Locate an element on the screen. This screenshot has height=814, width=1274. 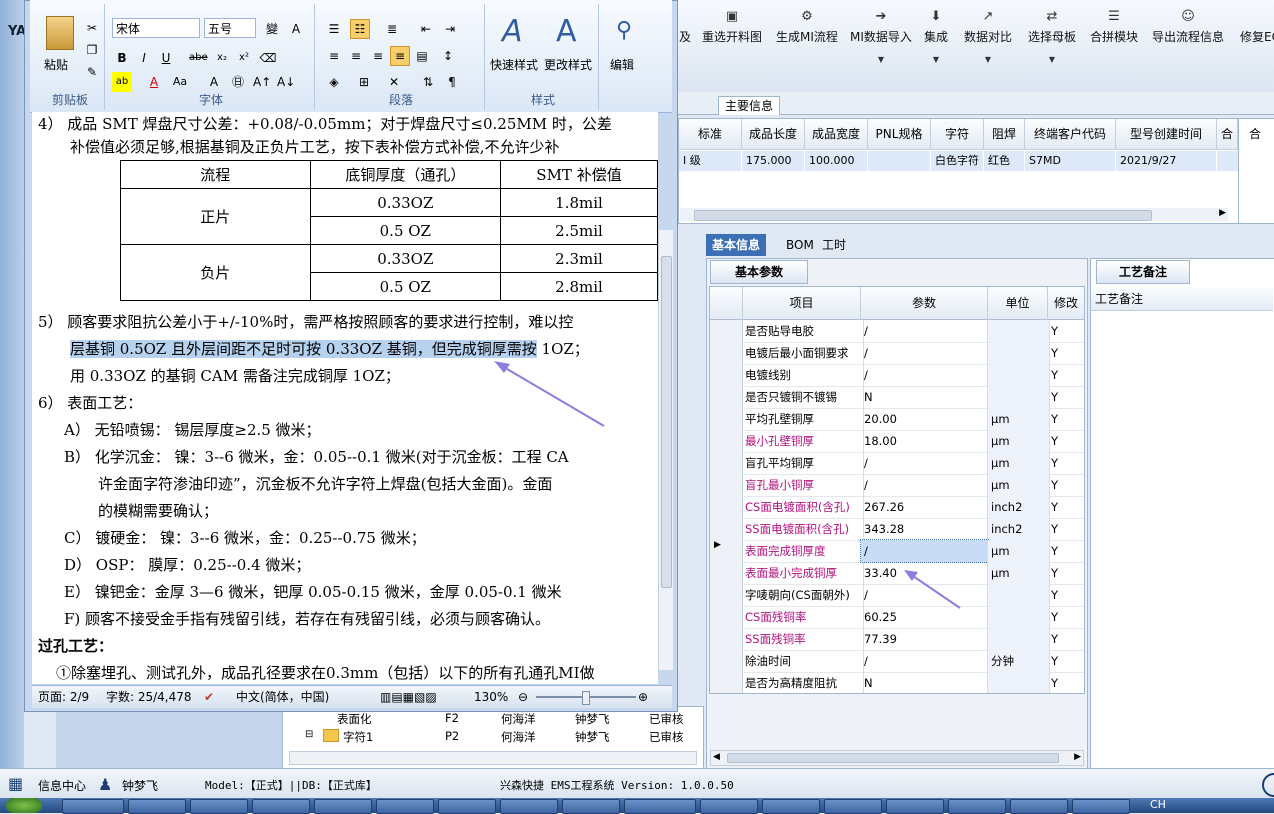
copy-icon: ❐ is located at coordinates (92, 50).